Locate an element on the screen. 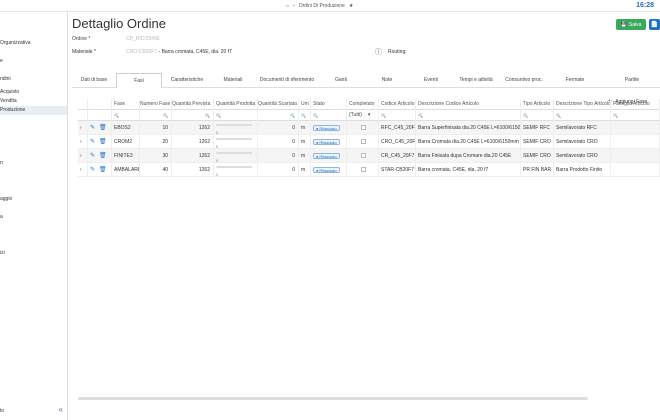  column-header-num: Numero Fase is located at coordinates (156, 104).